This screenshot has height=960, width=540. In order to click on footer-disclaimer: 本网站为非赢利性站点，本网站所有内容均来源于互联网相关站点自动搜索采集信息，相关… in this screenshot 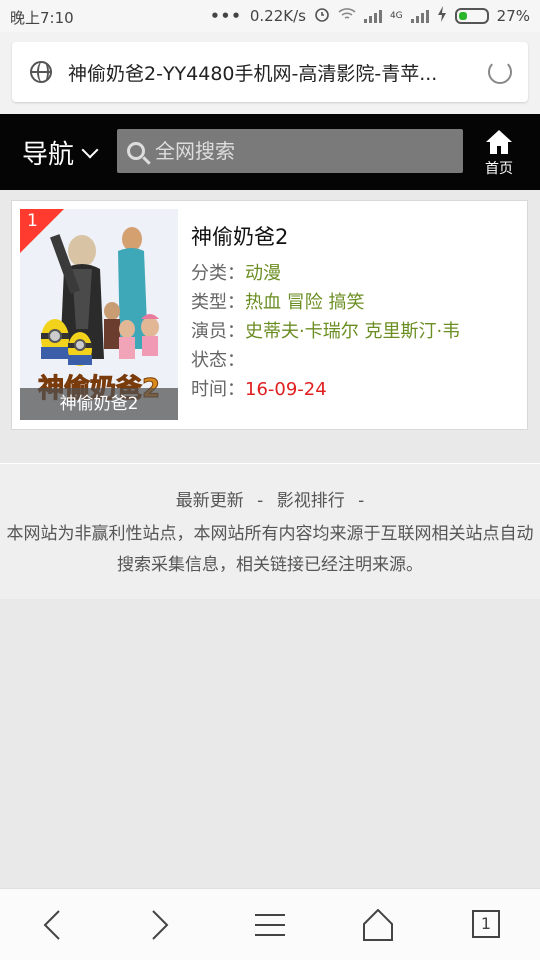, I will do `click(270, 549)`.